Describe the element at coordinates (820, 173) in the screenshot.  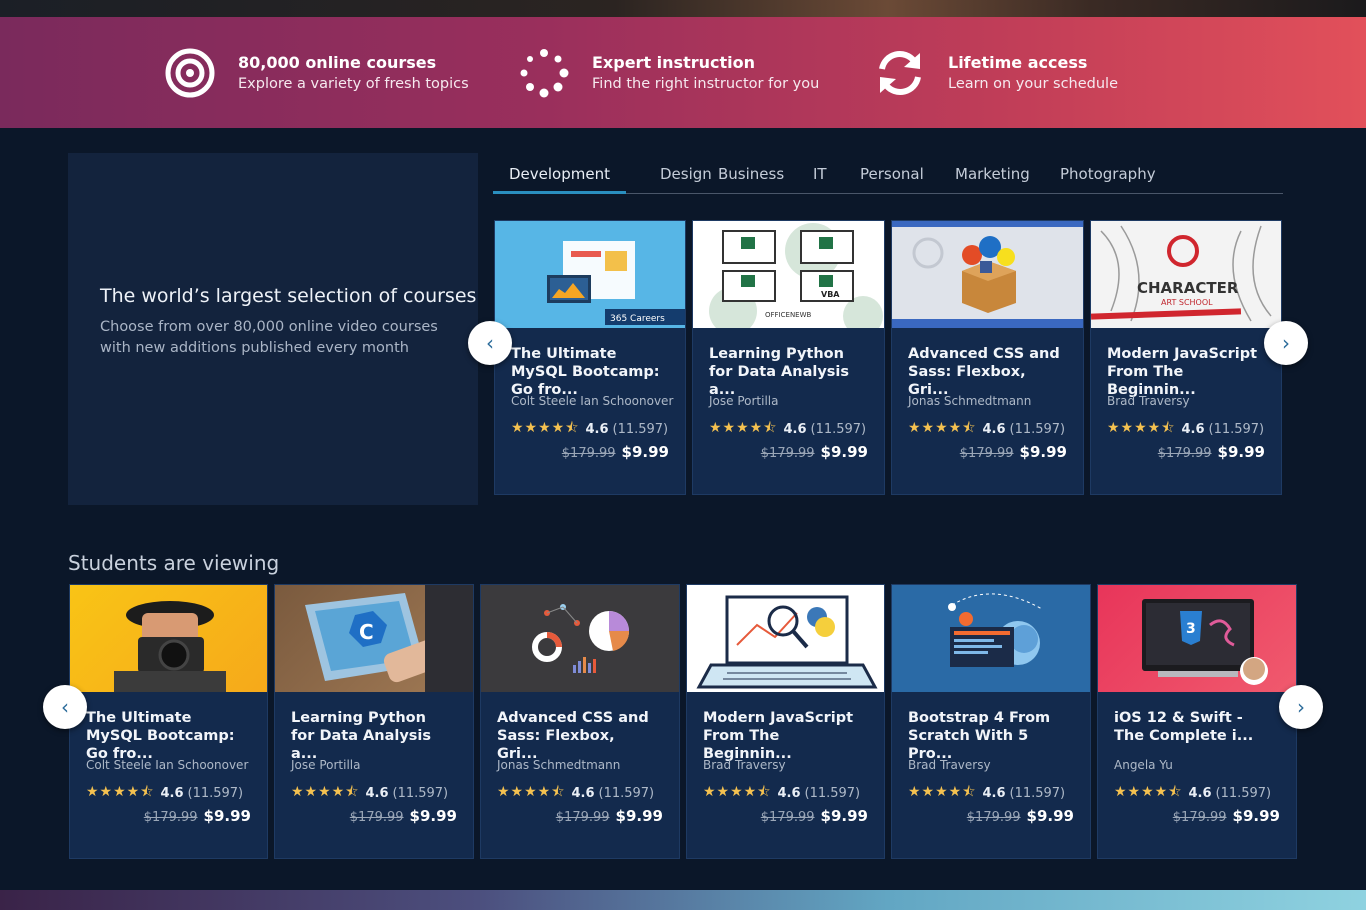
I see `tab-it: IT` at that location.